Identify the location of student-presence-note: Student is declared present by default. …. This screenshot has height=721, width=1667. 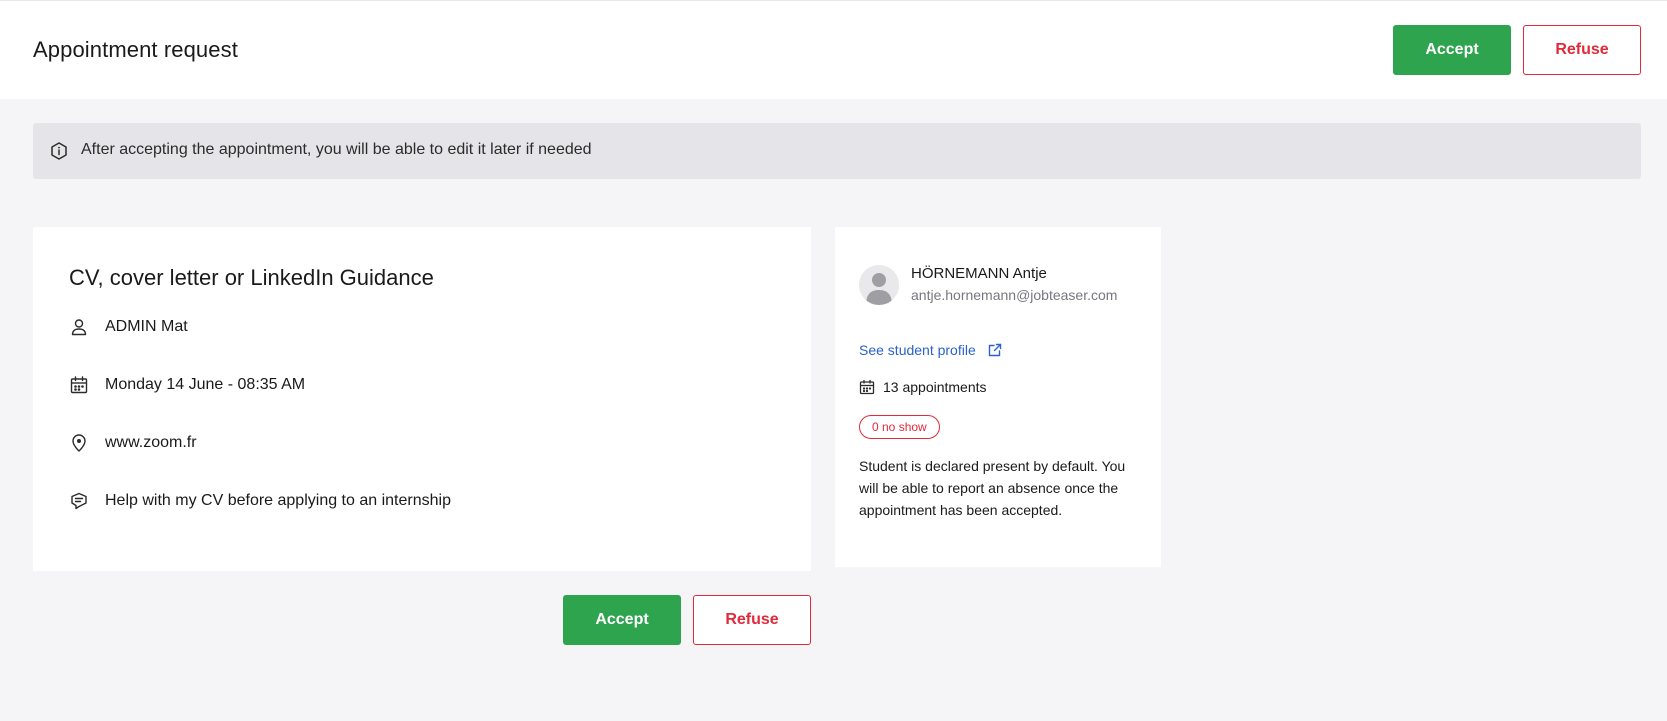
(992, 488).